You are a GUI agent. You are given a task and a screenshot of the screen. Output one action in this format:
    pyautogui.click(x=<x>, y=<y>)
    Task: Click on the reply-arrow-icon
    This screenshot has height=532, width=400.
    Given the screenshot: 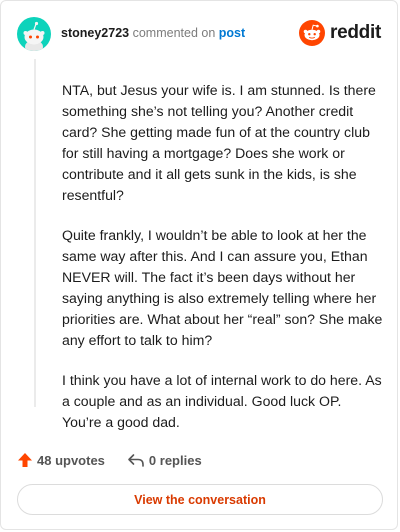 What is the action you would take?
    pyautogui.click(x=136, y=460)
    